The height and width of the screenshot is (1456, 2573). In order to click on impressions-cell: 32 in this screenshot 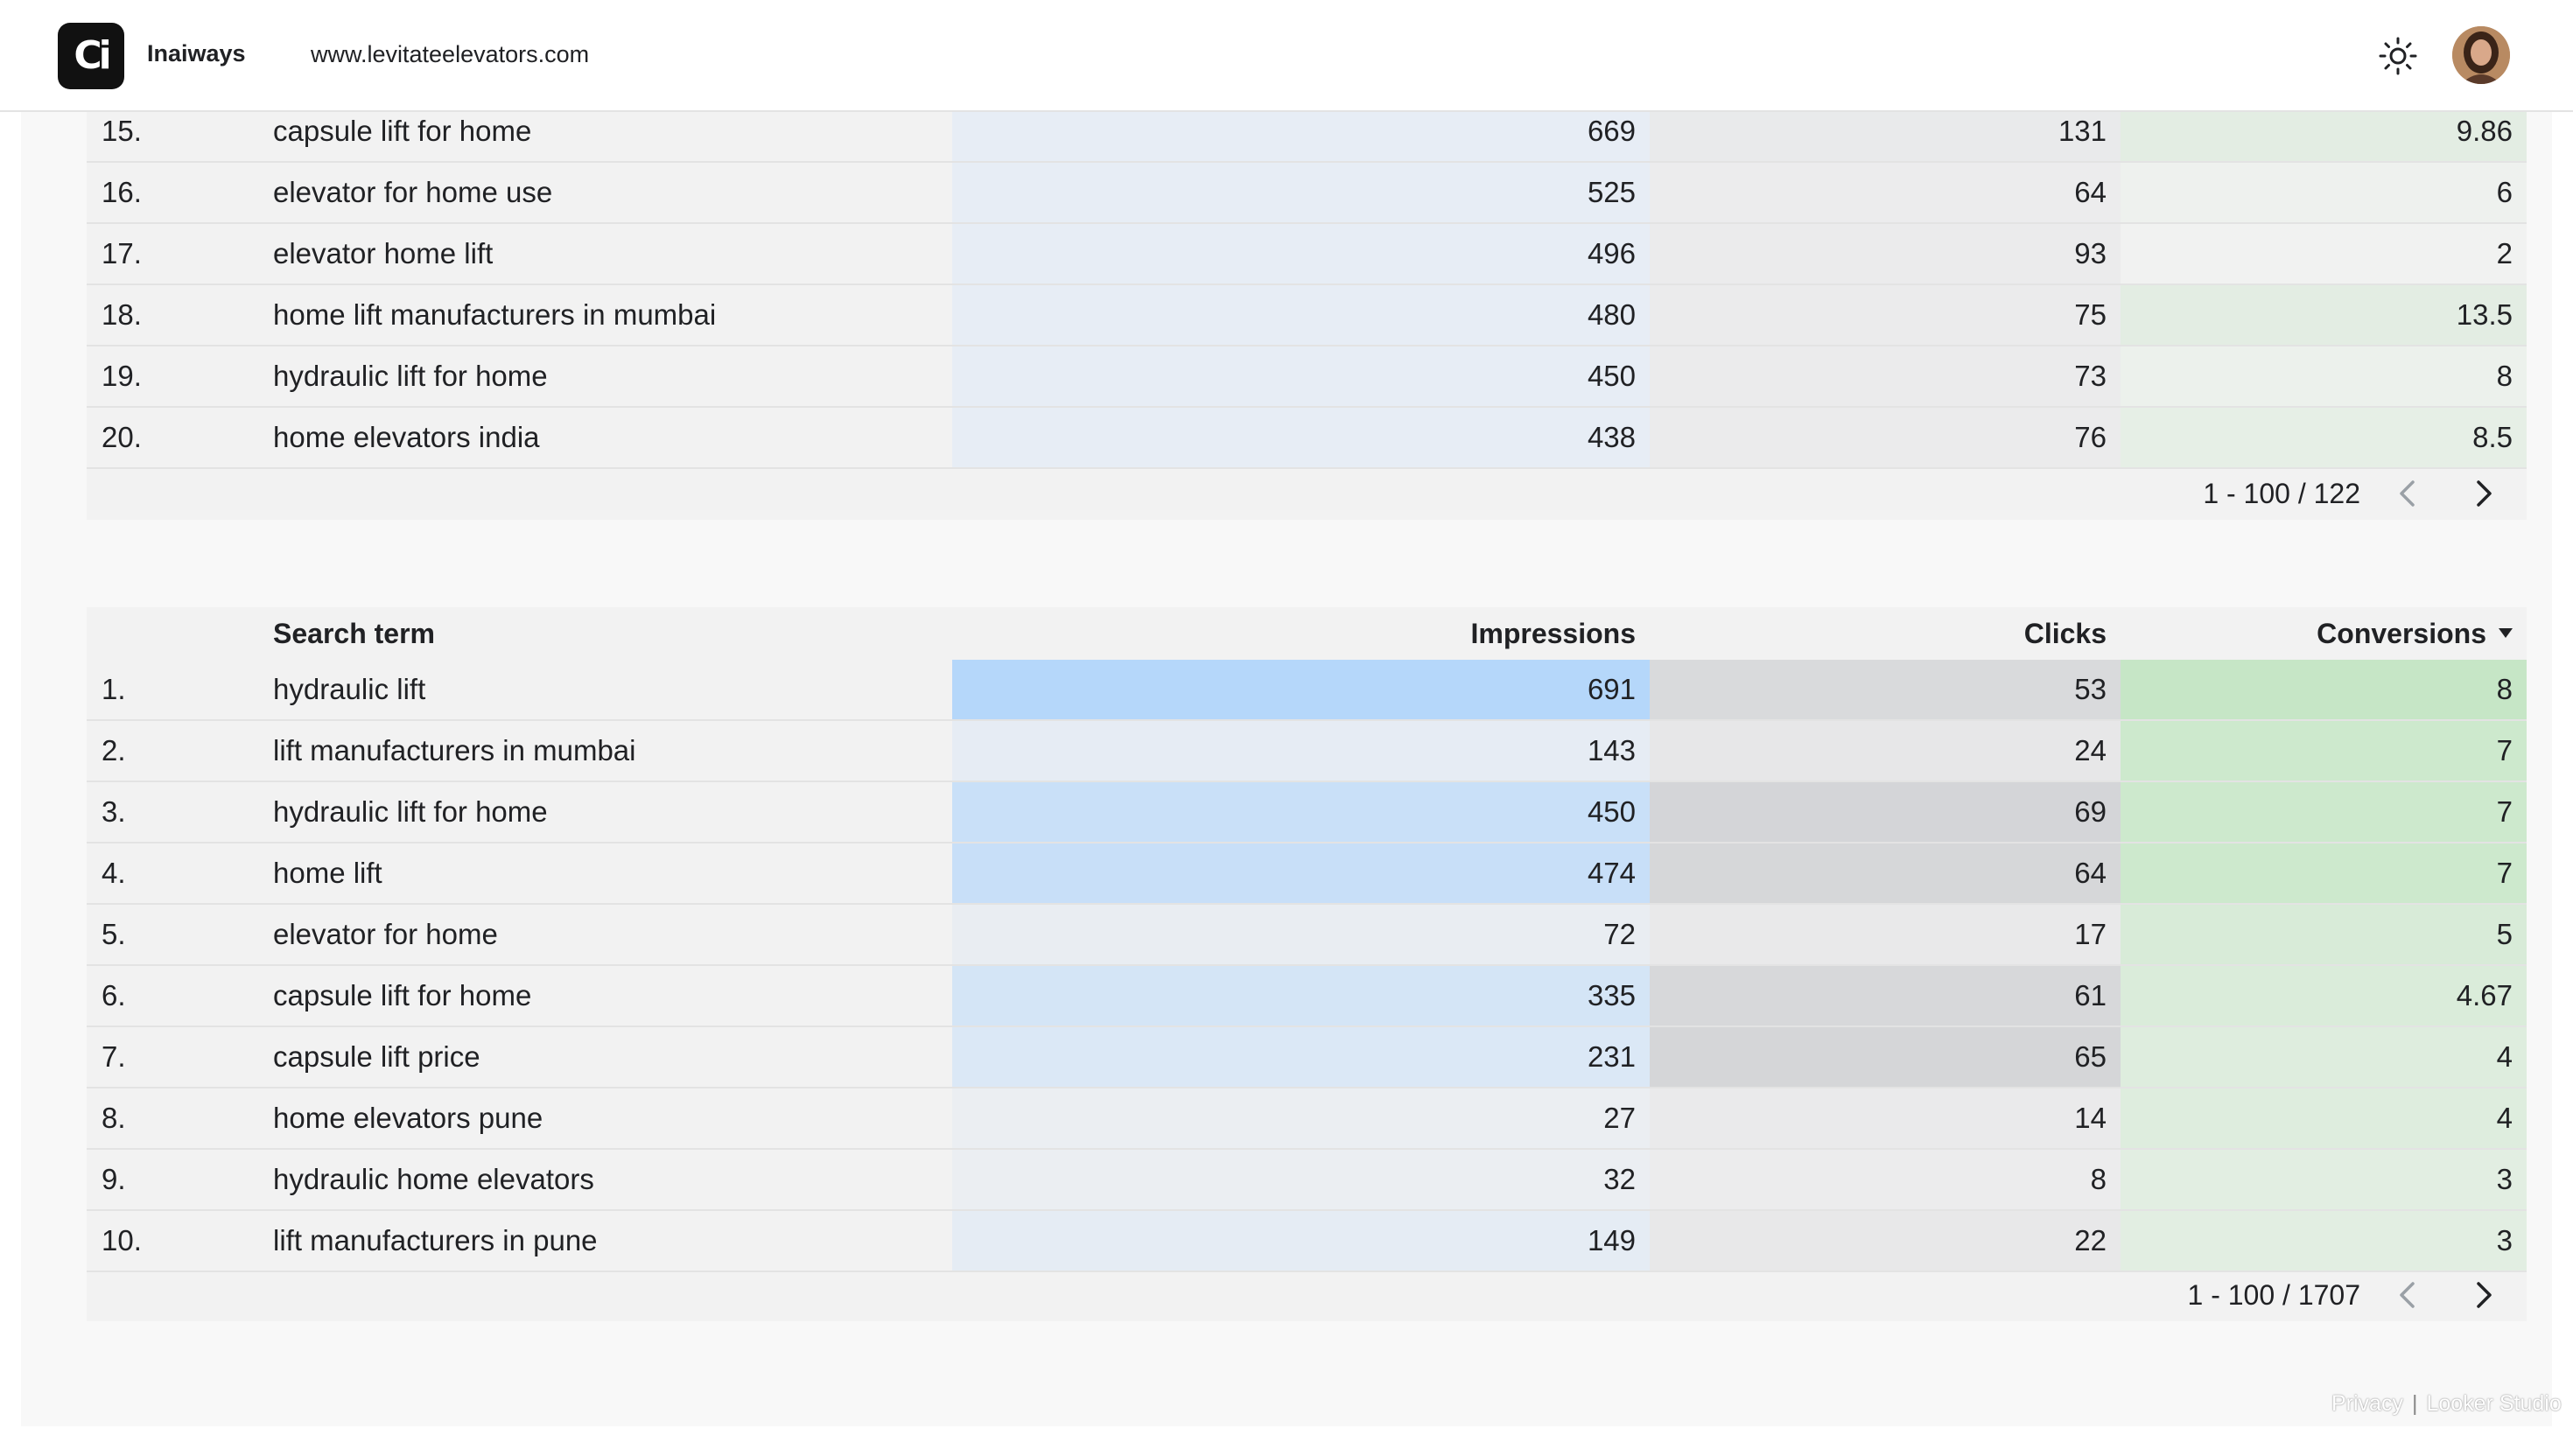, I will do `click(1301, 1179)`.